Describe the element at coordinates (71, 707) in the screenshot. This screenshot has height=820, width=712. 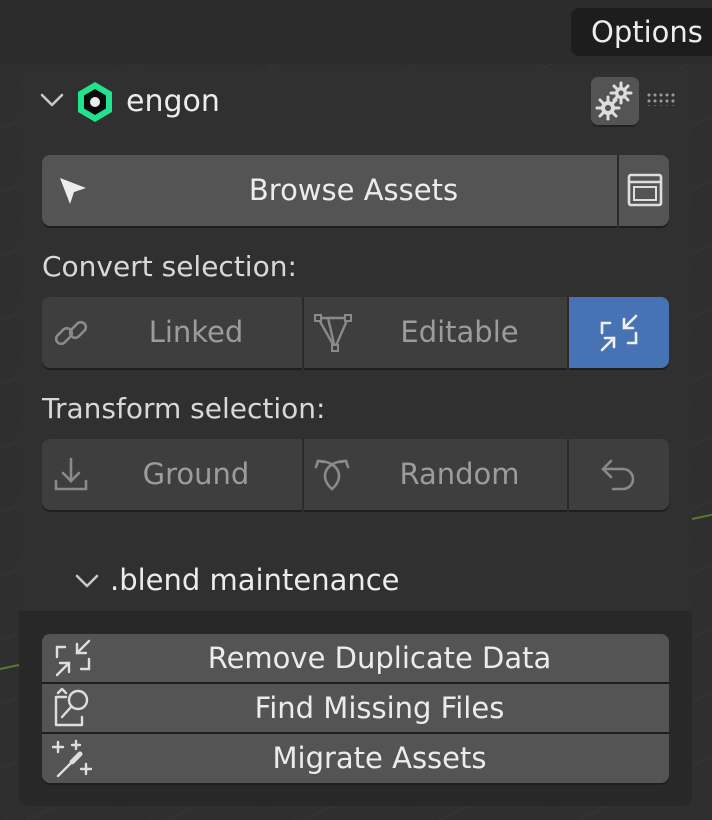
I see `find-missing-icon` at that location.